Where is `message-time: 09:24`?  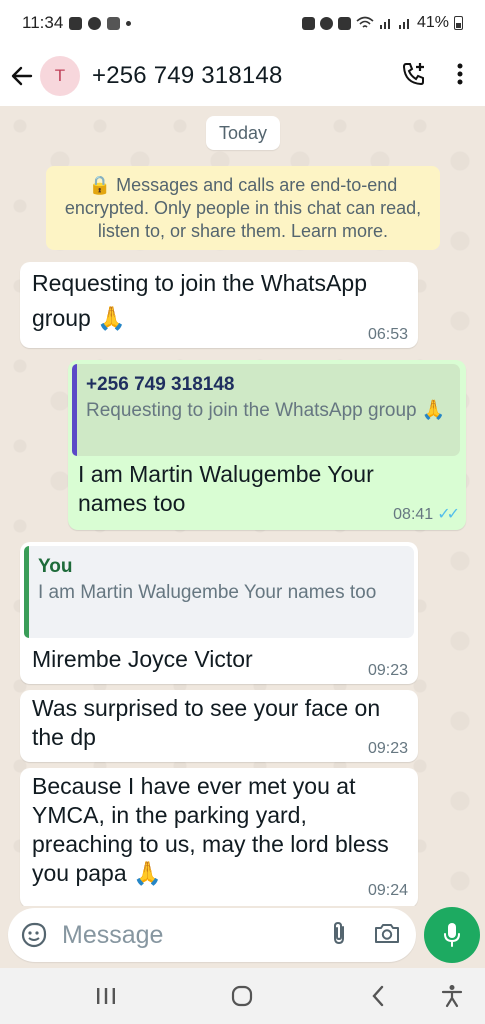 message-time: 09:24 is located at coordinates (387, 890).